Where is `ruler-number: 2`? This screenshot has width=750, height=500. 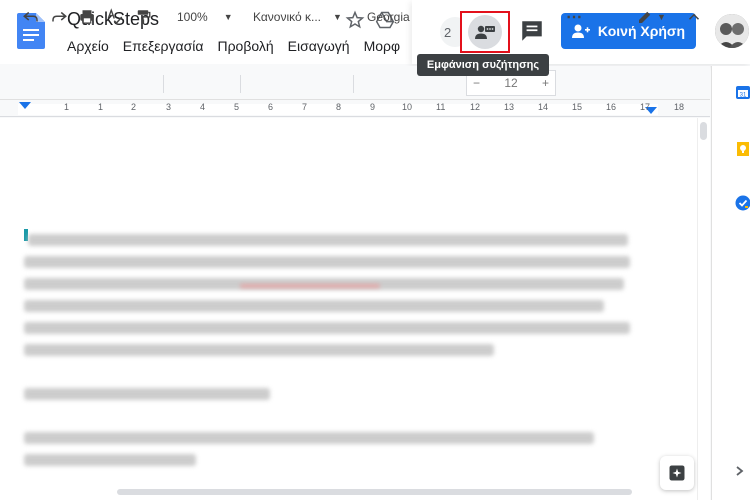 ruler-number: 2 is located at coordinates (134, 107).